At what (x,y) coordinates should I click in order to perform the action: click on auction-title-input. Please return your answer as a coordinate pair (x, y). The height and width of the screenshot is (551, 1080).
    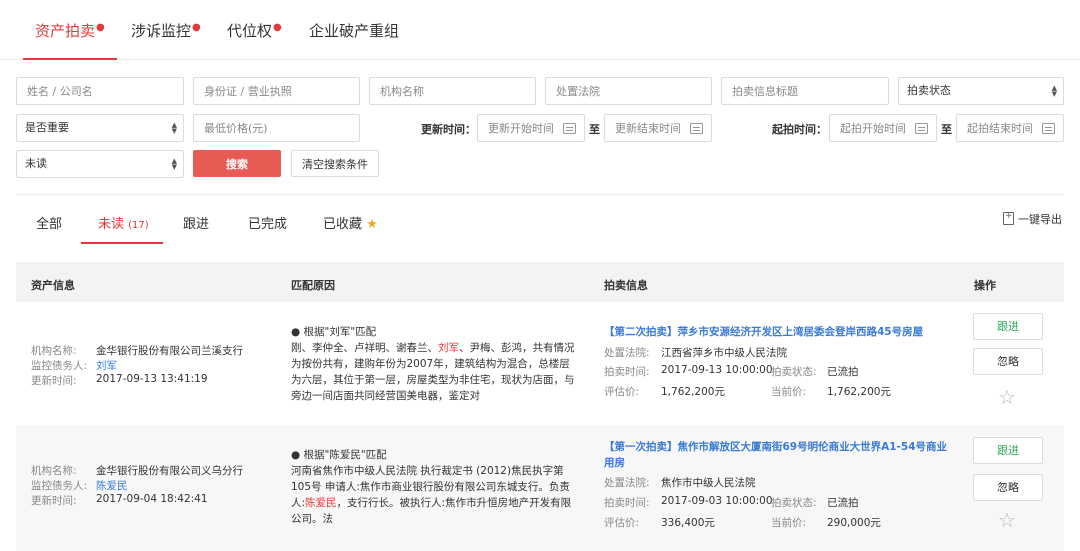
    Looking at the image, I should click on (805, 91).